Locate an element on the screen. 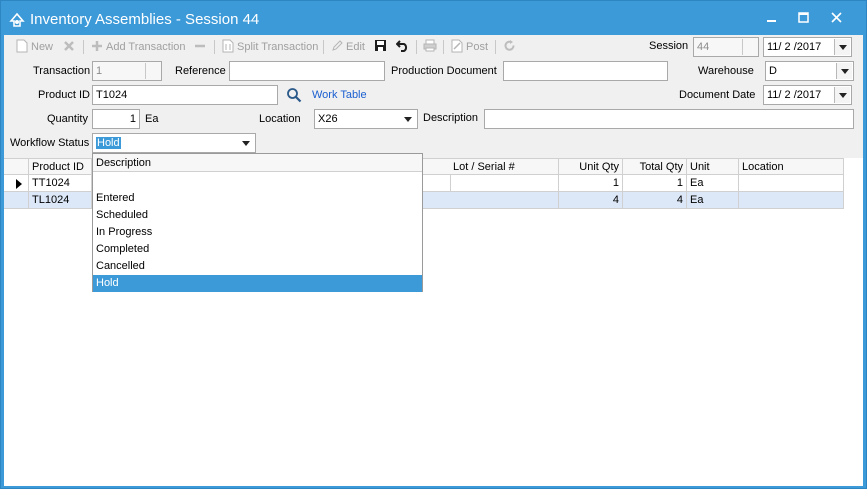 Image resolution: width=867 pixels, height=489 pixels. new-button: New is located at coordinates (34, 47).